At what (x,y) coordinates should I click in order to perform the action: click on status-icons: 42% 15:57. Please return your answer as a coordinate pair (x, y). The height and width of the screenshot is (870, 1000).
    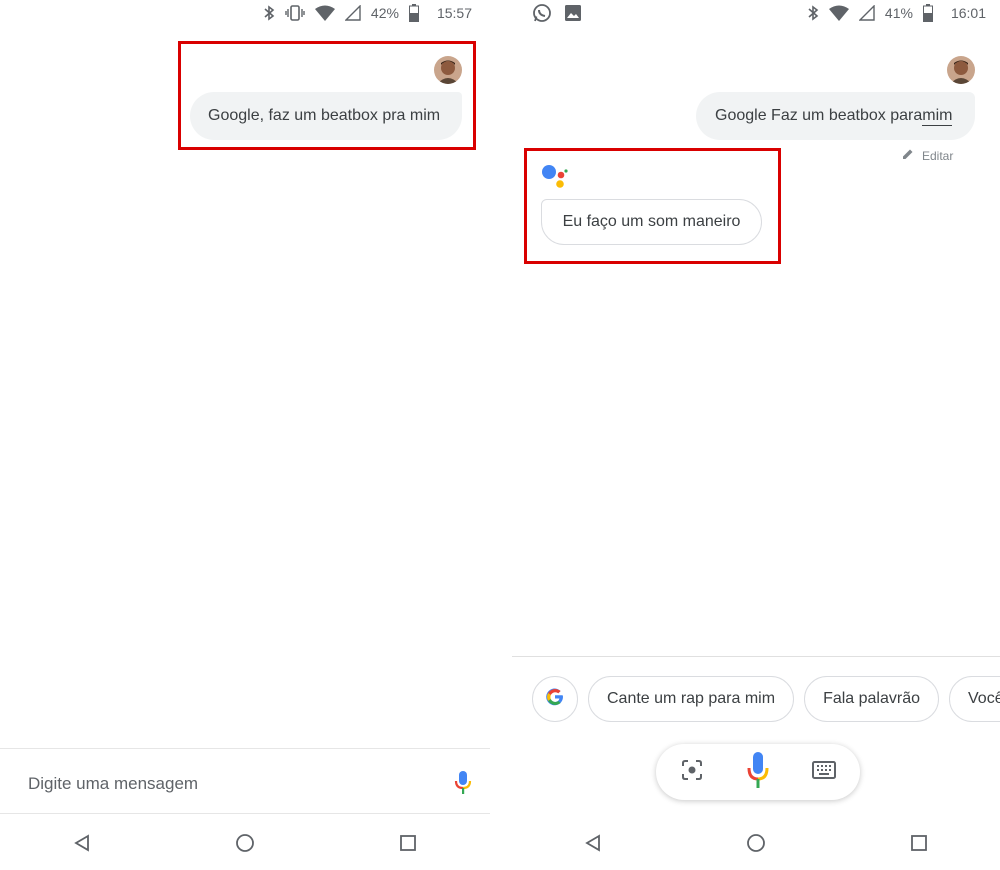
    Looking at the image, I should click on (367, 13).